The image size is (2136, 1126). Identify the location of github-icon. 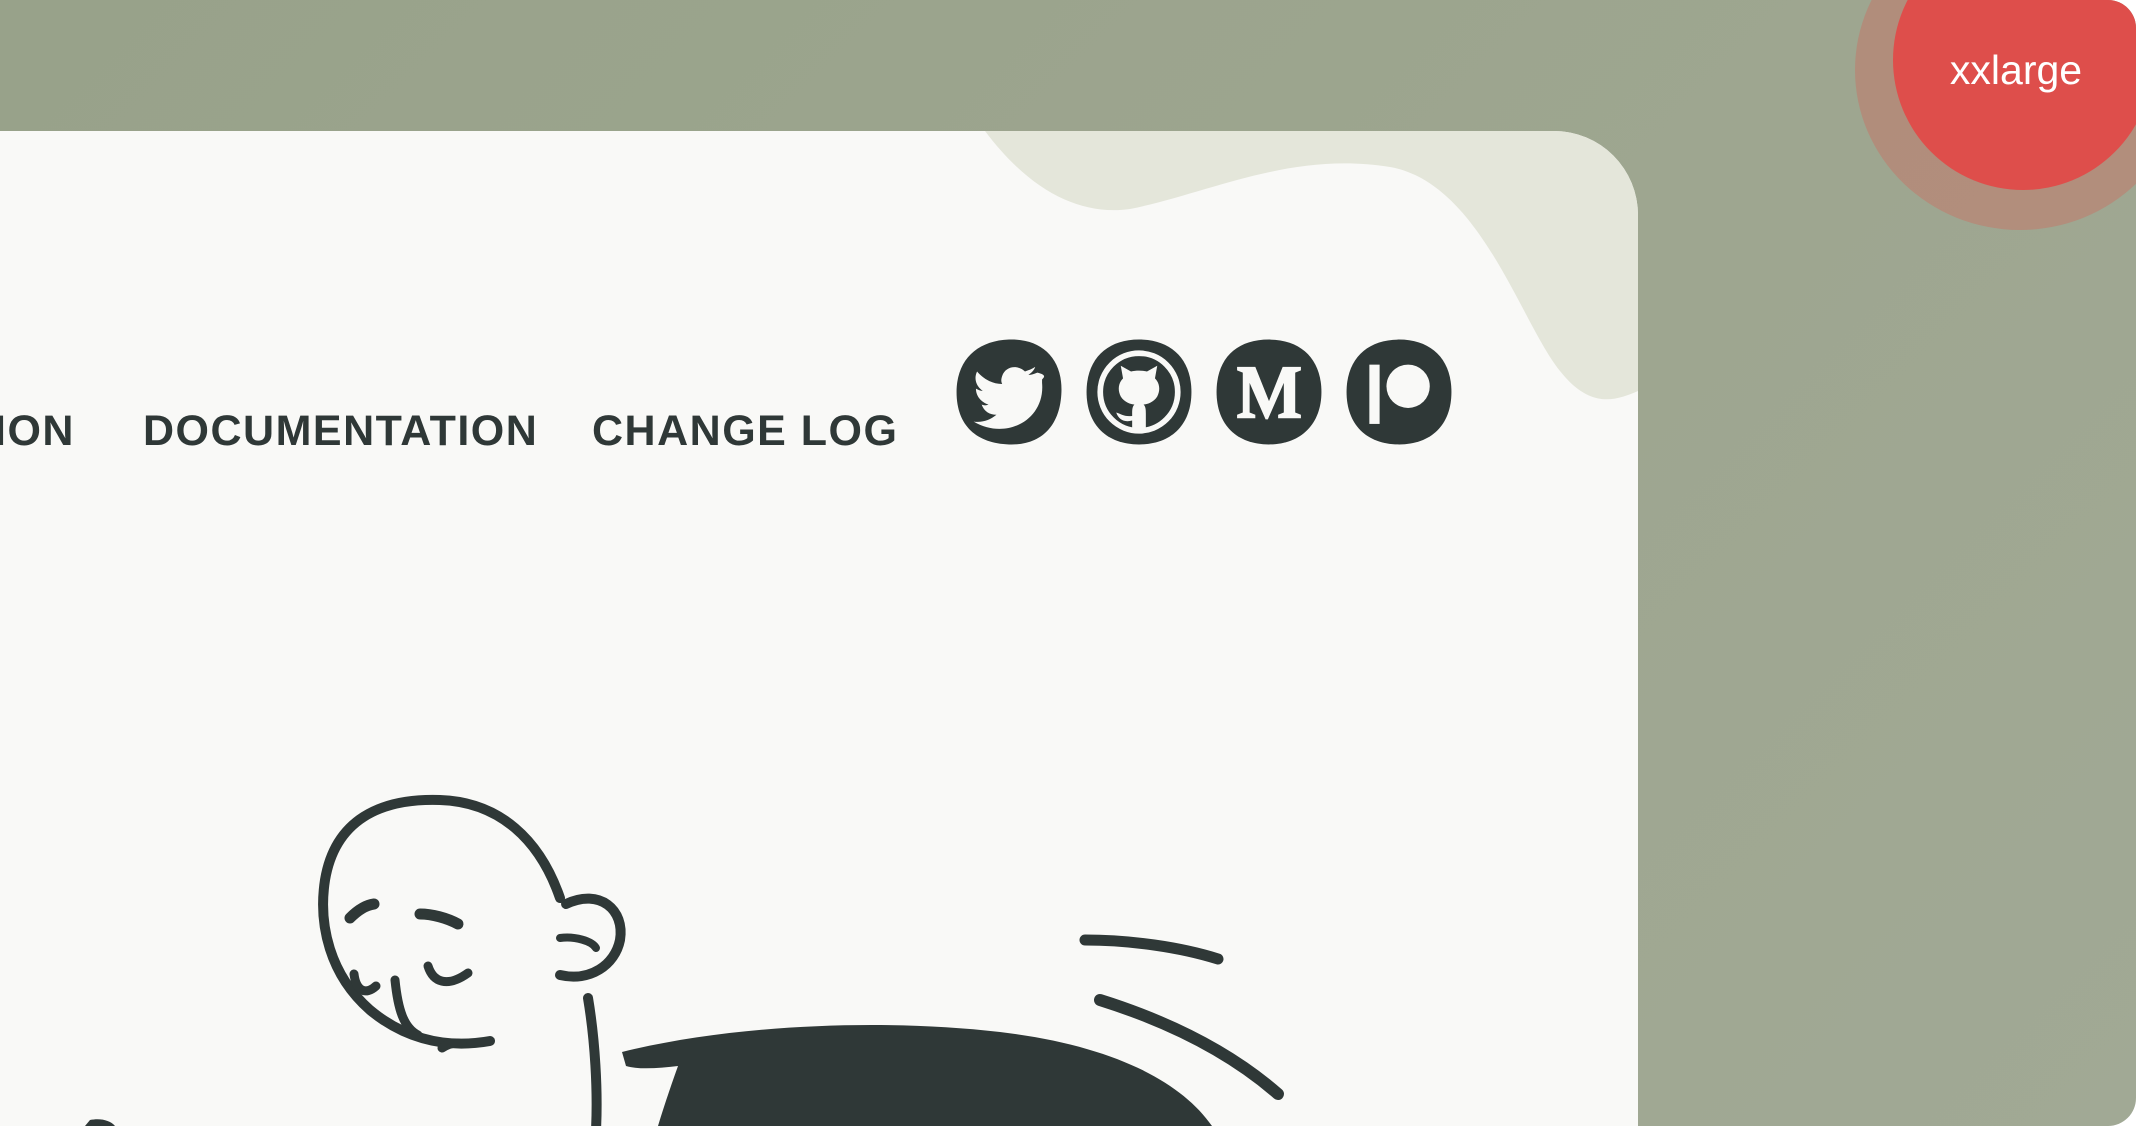
(1139, 392).